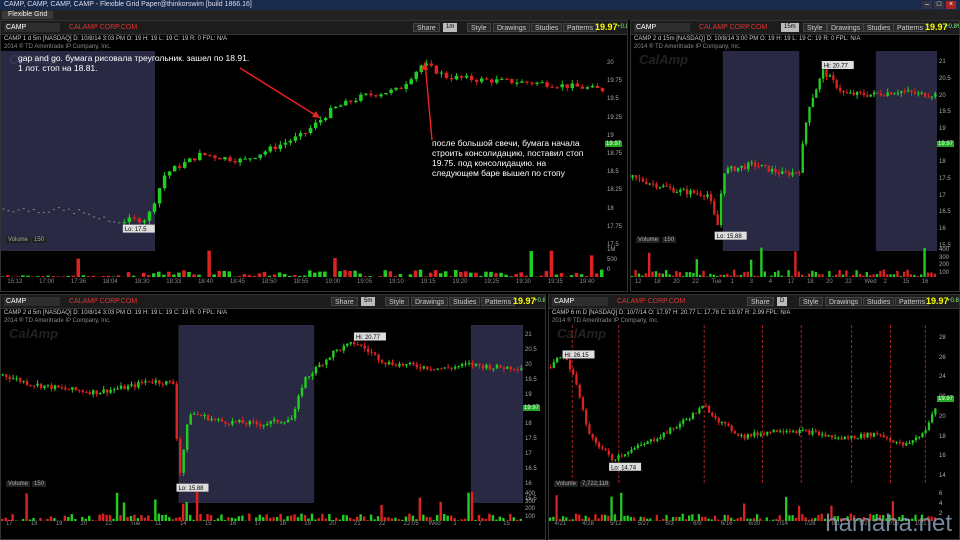 This screenshot has height=540, width=960. Describe the element at coordinates (428, 101) in the screenshot. I see `arrow-exit` at that location.